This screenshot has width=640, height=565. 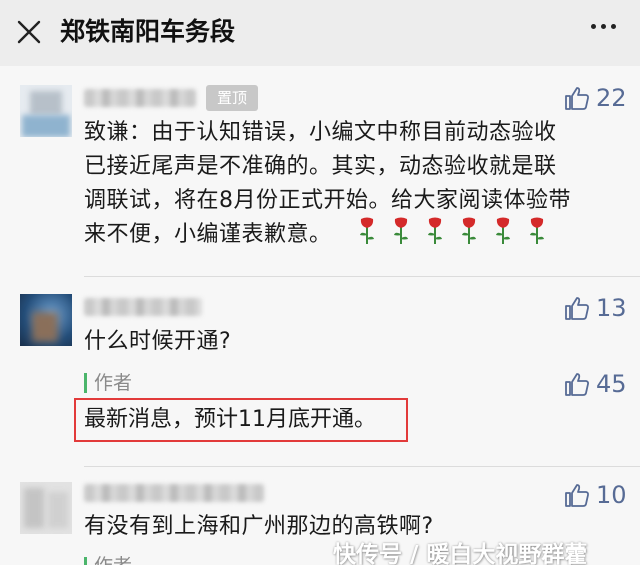 What do you see at coordinates (230, 419) in the screenshot?
I see `author-reply-text: 最新消息，预计11月底开通。` at bounding box center [230, 419].